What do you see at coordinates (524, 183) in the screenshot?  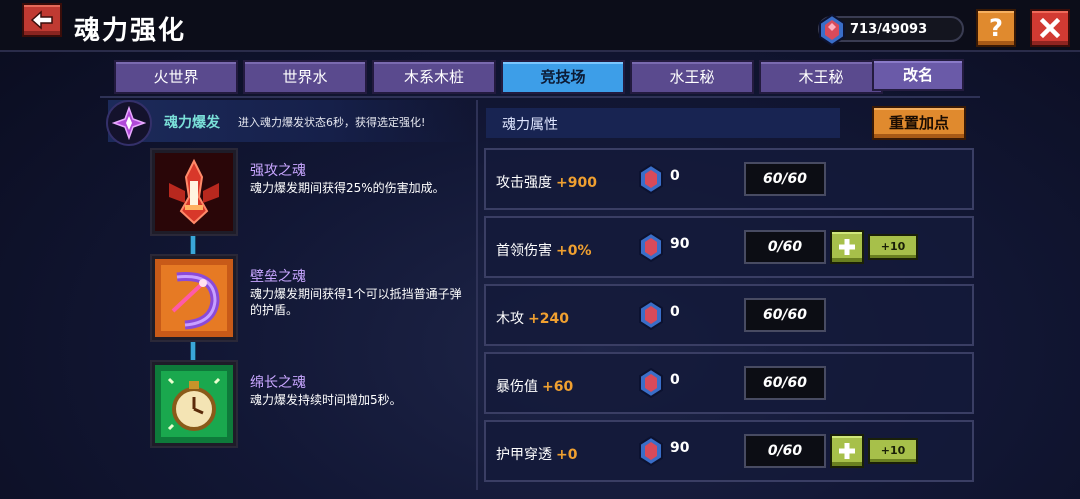 I see `attribute-name: 攻击强度` at bounding box center [524, 183].